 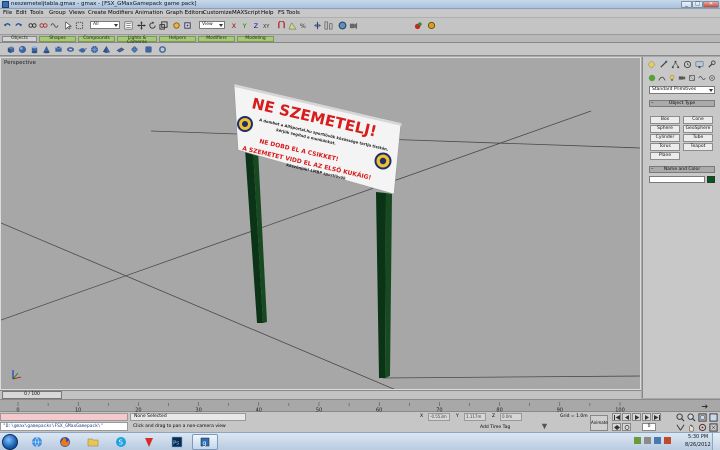 What do you see at coordinates (698, 147) in the screenshot?
I see `teapot-button: Teapot` at bounding box center [698, 147].